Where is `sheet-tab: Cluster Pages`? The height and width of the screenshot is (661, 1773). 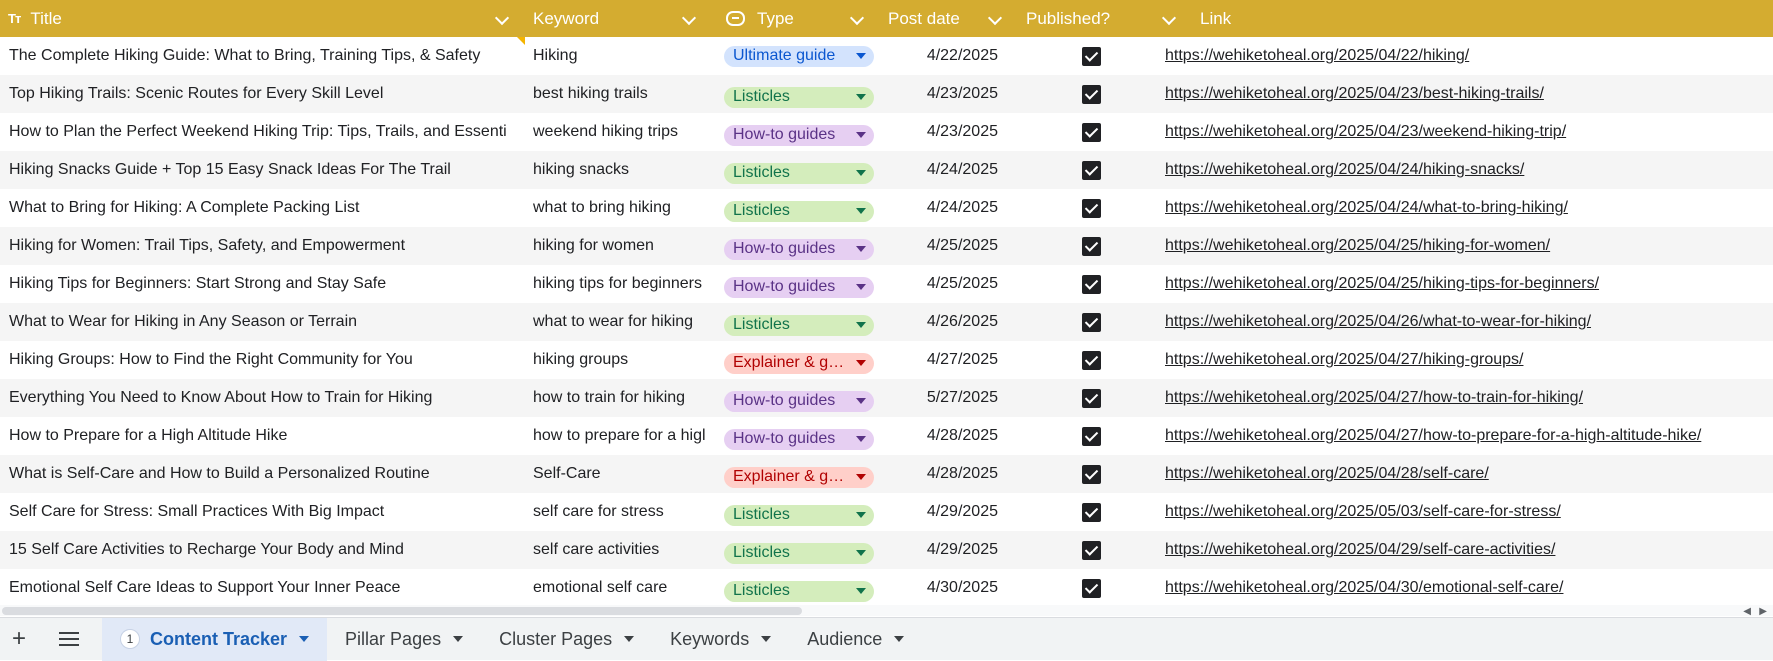 sheet-tab: Cluster Pages is located at coordinates (566, 639).